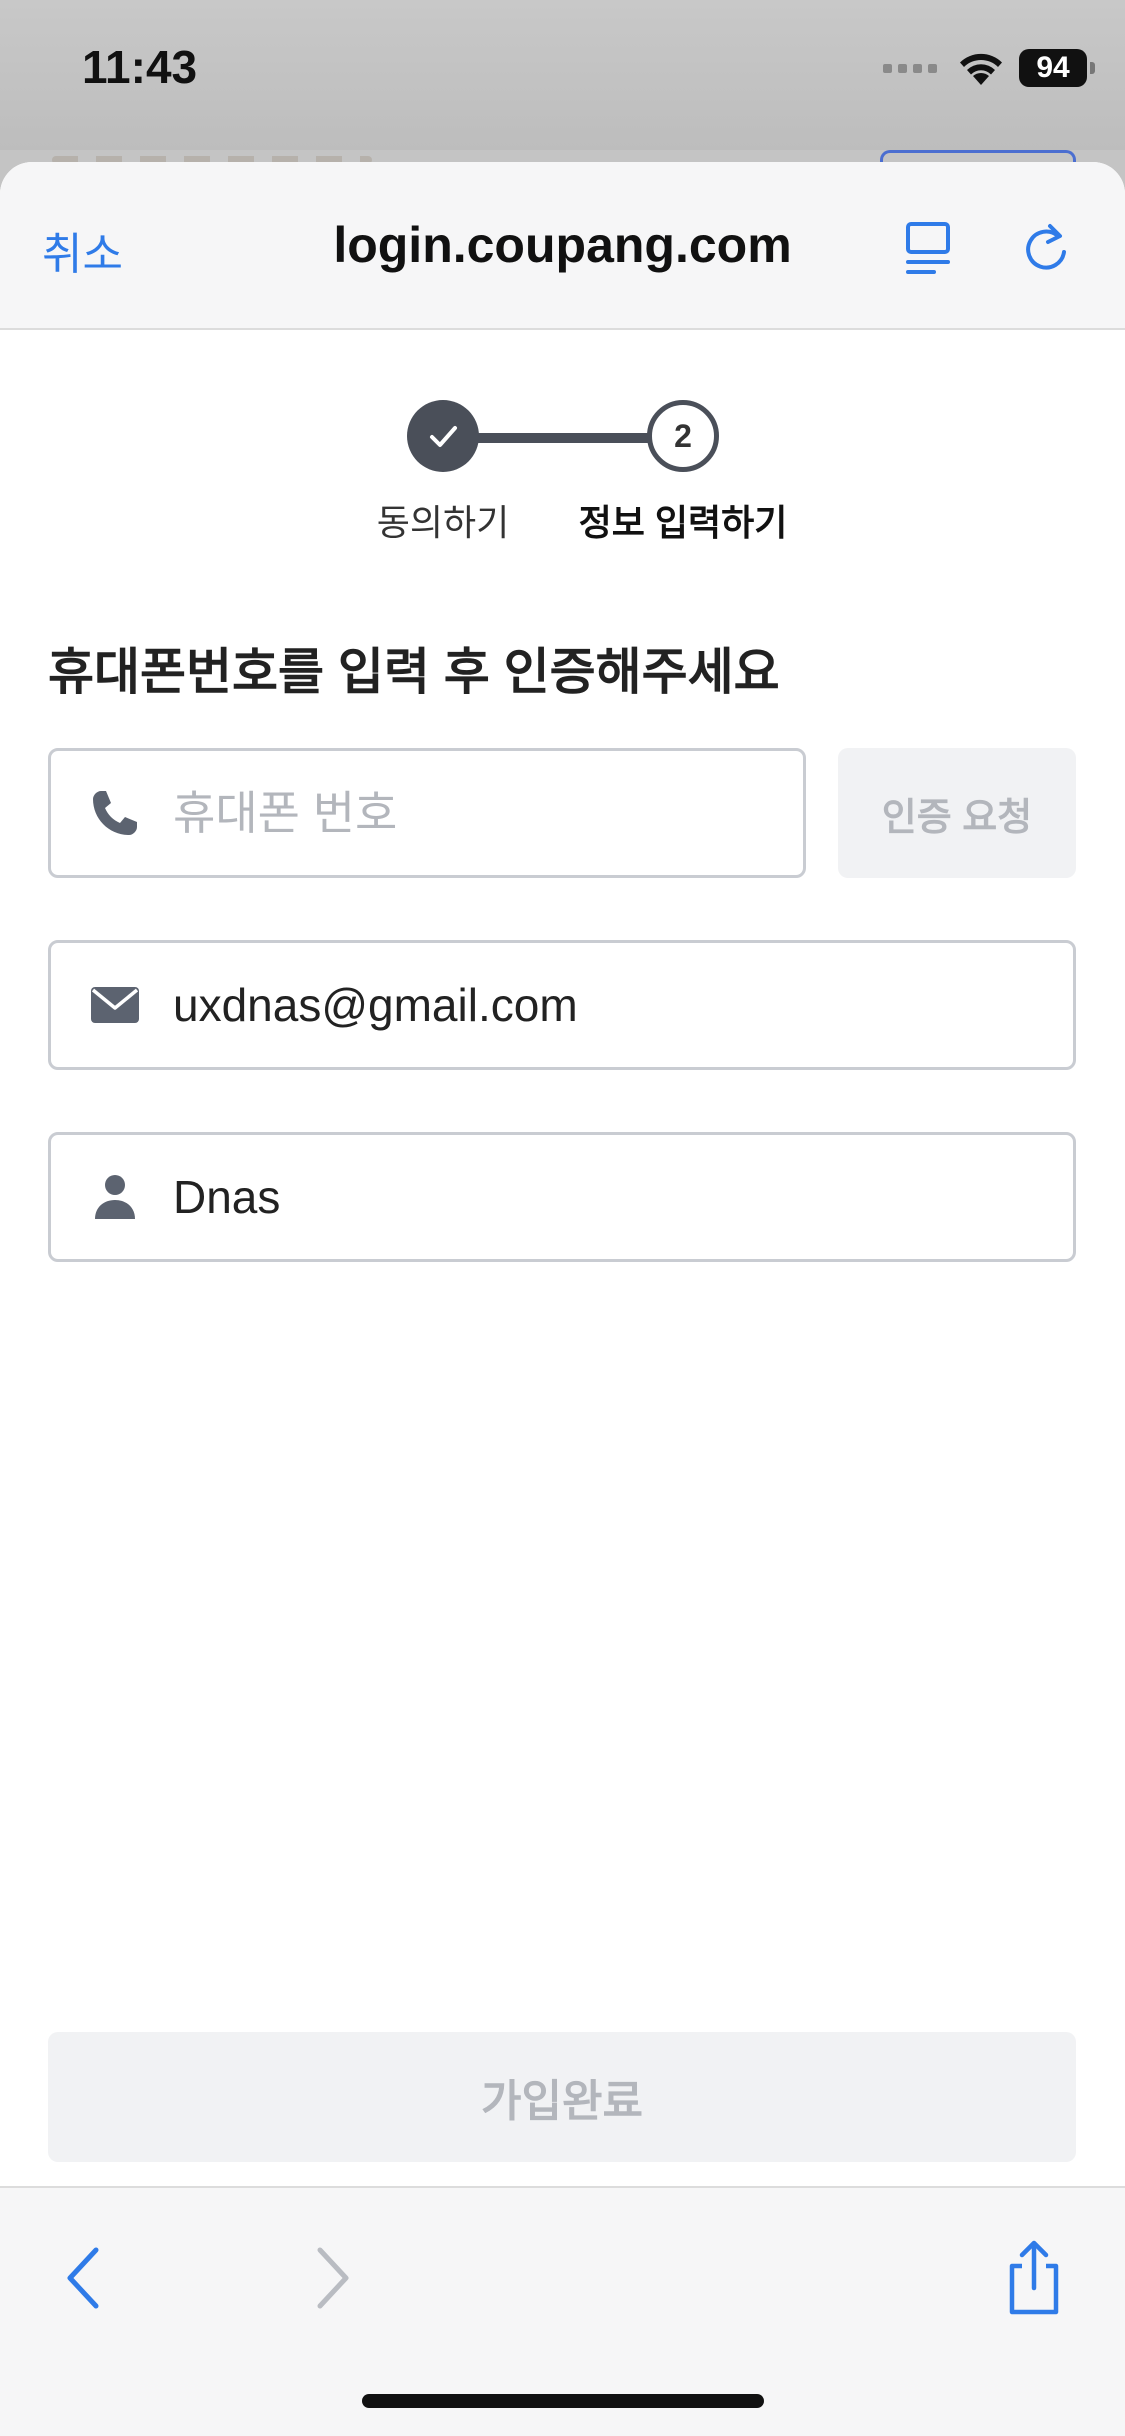 The image size is (1125, 2436). What do you see at coordinates (330, 2278) in the screenshot?
I see `forward-icon` at bounding box center [330, 2278].